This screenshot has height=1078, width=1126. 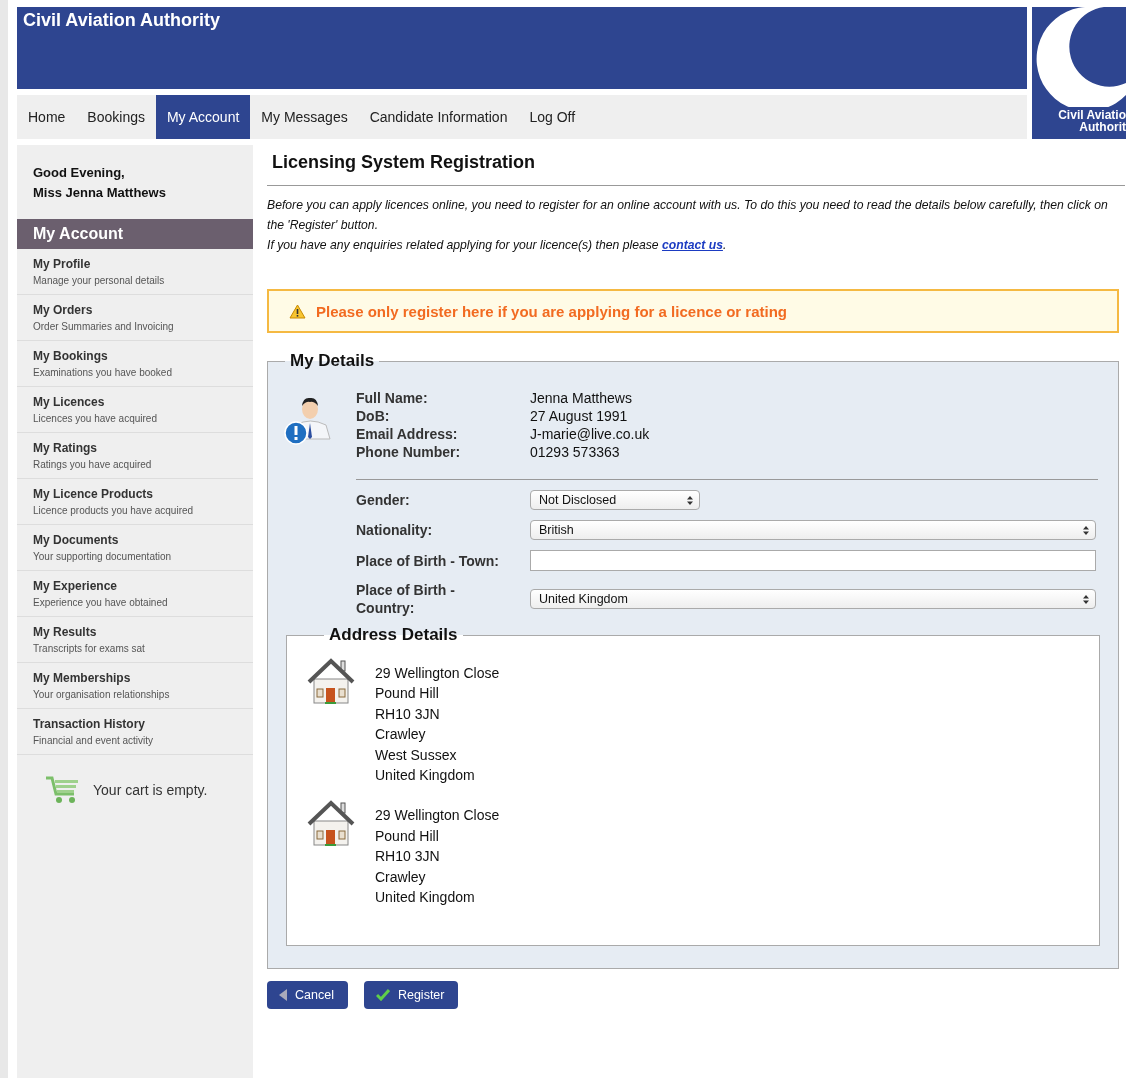 I want to click on nav-tab: Home, so click(x=47, y=117).